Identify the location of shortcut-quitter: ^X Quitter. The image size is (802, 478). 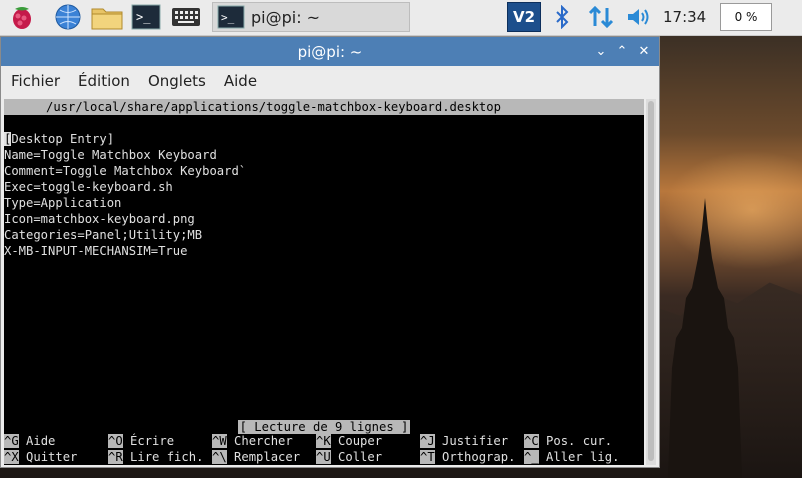
(41, 457).